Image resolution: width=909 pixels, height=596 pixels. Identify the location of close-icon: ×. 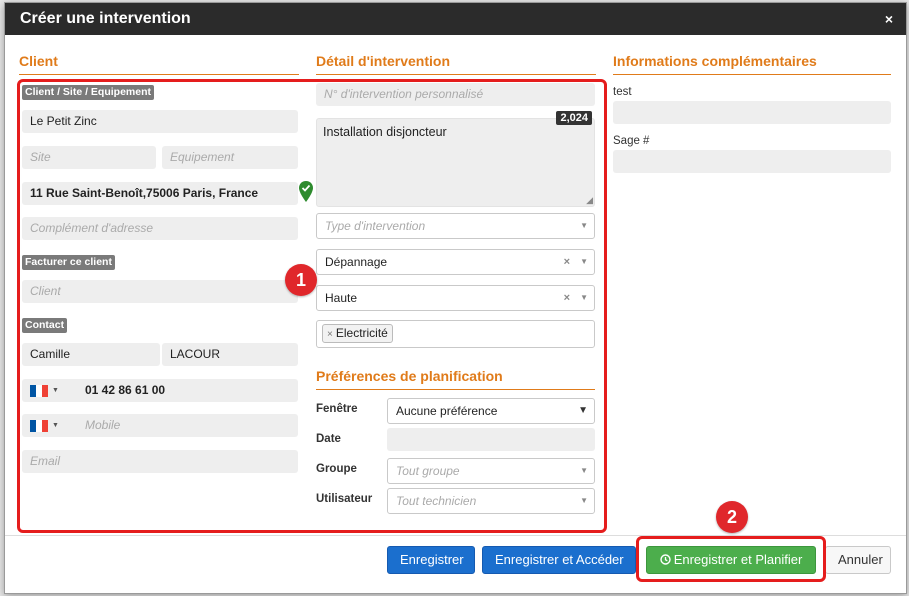
(889, 19).